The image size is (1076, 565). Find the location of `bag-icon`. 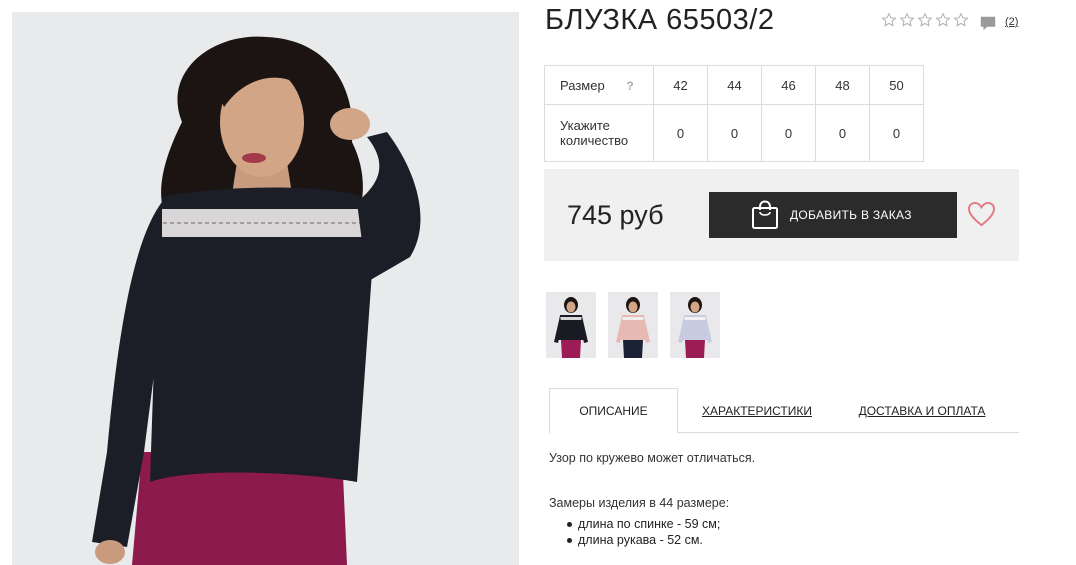

bag-icon is located at coordinates (765, 214).